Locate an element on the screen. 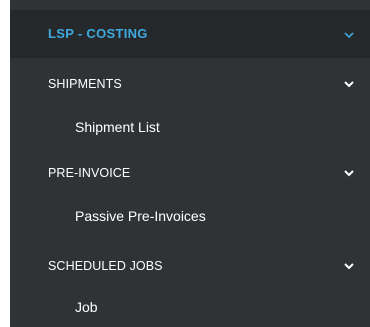 The width and height of the screenshot is (370, 327). sidebar-section-shipments: SHIPMENTS is located at coordinates (190, 84).